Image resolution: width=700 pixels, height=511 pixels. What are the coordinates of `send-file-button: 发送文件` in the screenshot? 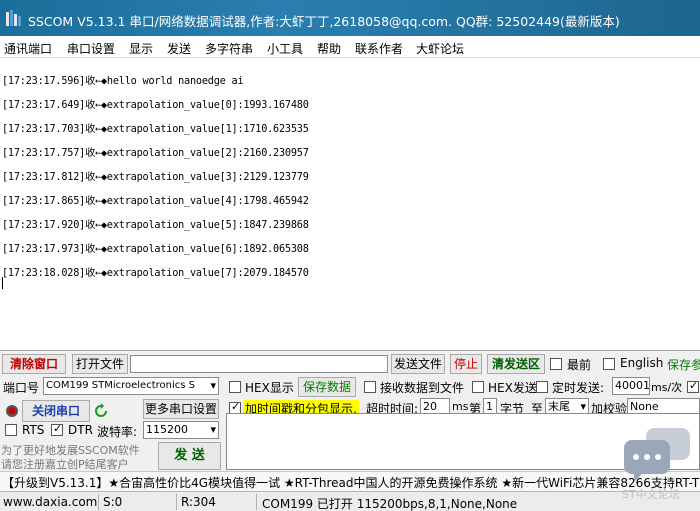 It's located at (418, 364).